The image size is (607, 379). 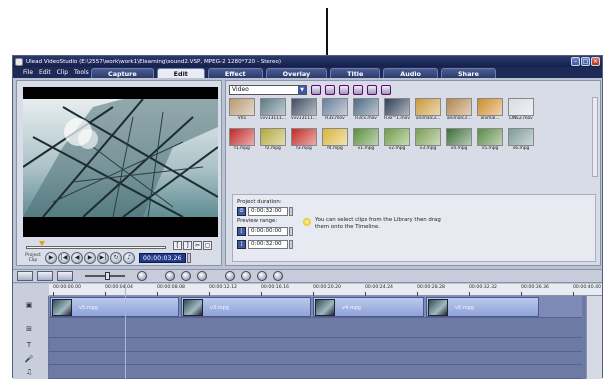 What do you see at coordinates (296, 73) in the screenshot?
I see `tab-overlay: Overlay` at bounding box center [296, 73].